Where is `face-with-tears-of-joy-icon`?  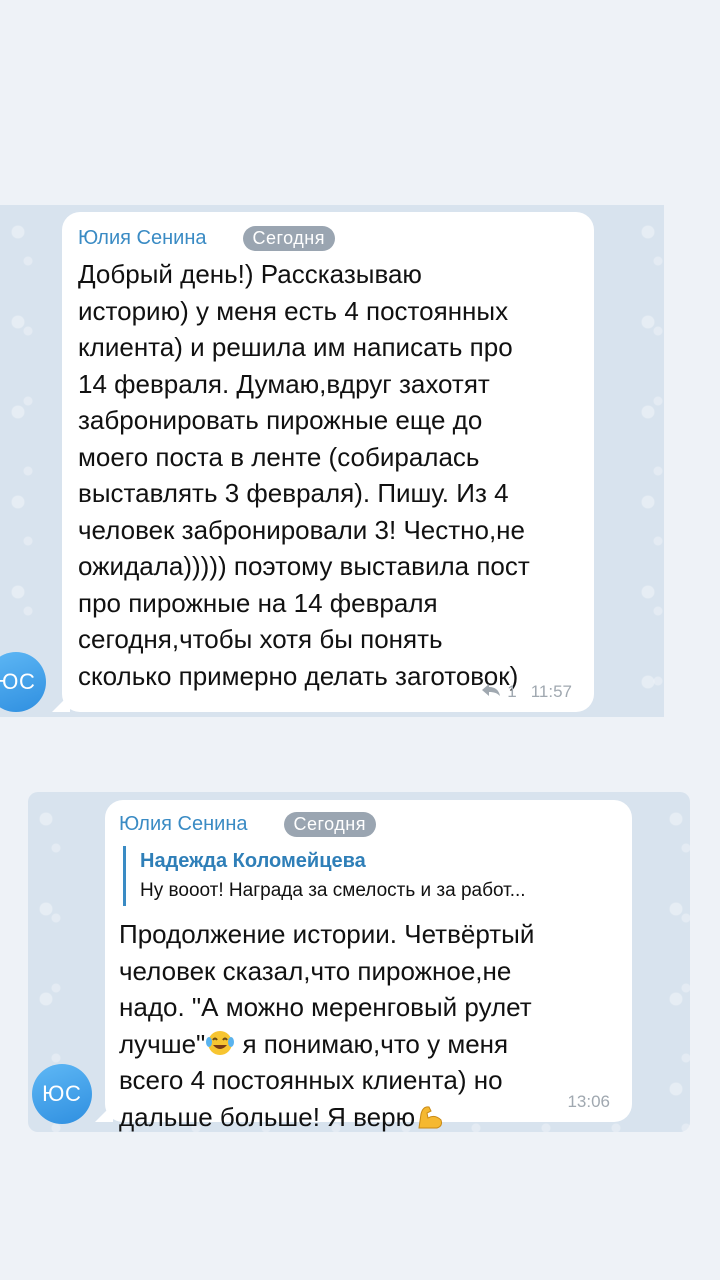 face-with-tears-of-joy-icon is located at coordinates (220, 1042).